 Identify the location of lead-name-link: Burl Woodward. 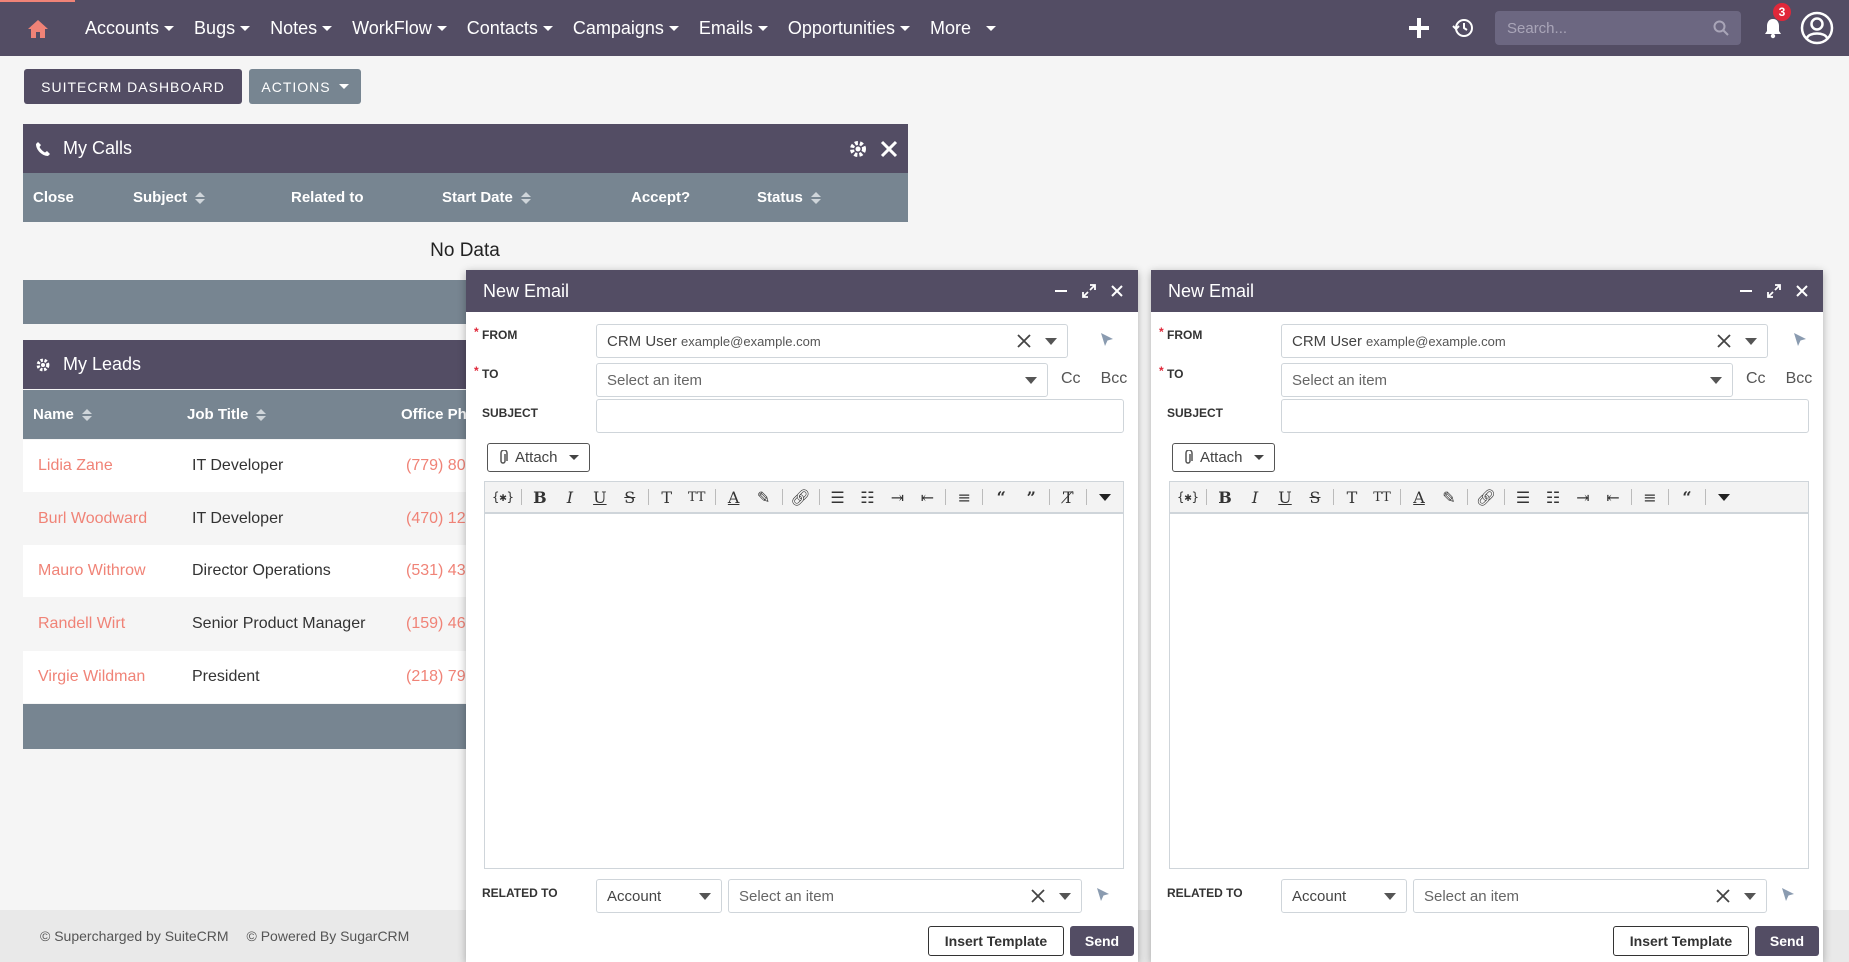
(92, 519).